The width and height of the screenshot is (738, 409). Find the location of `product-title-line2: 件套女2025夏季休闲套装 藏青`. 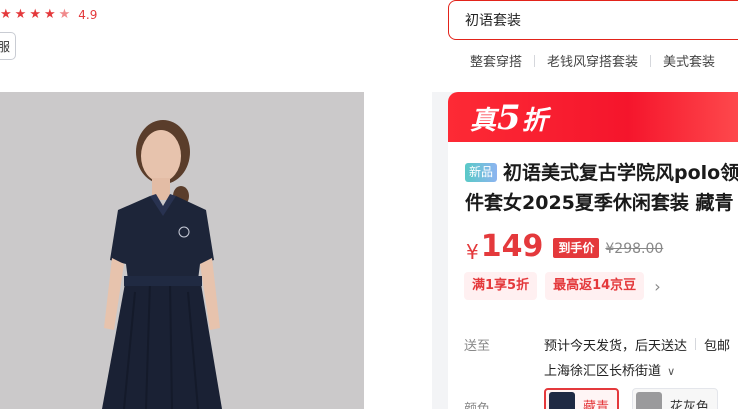

product-title-line2: 件套女2025夏季休闲套装 藏青 is located at coordinates (599, 203).